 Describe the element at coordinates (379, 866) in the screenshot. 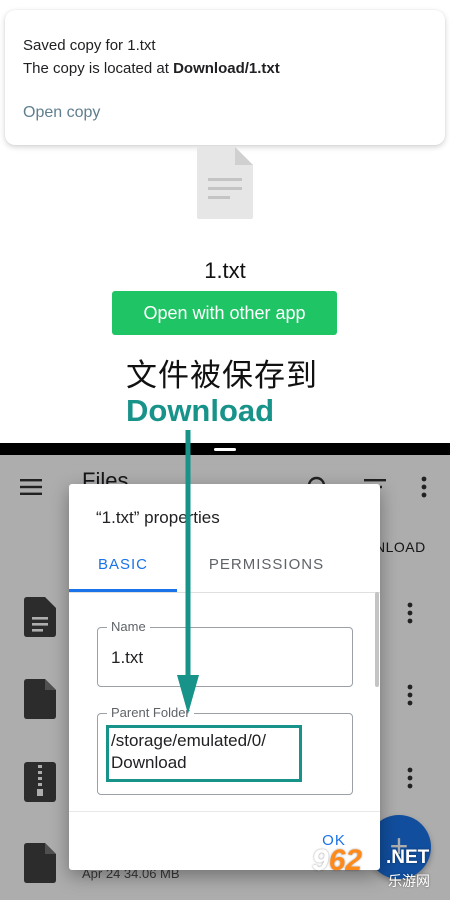

I see `site-watermark: 962 .NET 乐游网` at that location.